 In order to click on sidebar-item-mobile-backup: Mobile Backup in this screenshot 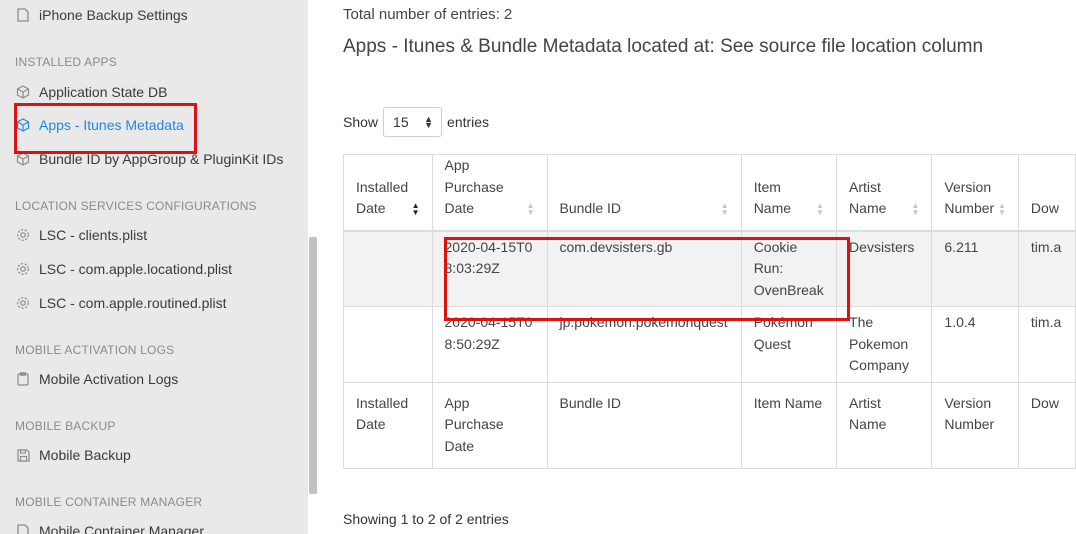, I will do `click(73, 455)`.